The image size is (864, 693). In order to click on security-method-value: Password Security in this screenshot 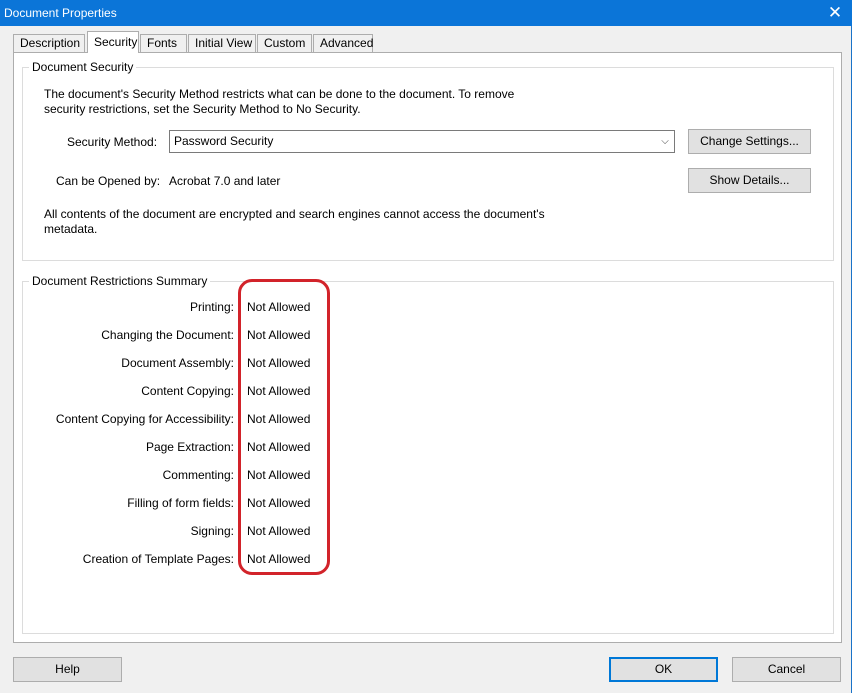, I will do `click(224, 141)`.